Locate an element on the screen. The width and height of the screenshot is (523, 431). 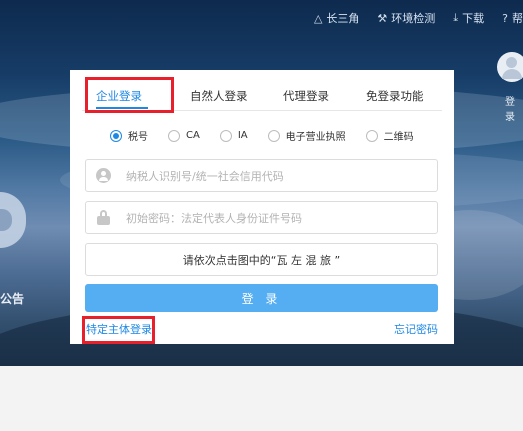
avatar-head is located at coordinates (511, 62).